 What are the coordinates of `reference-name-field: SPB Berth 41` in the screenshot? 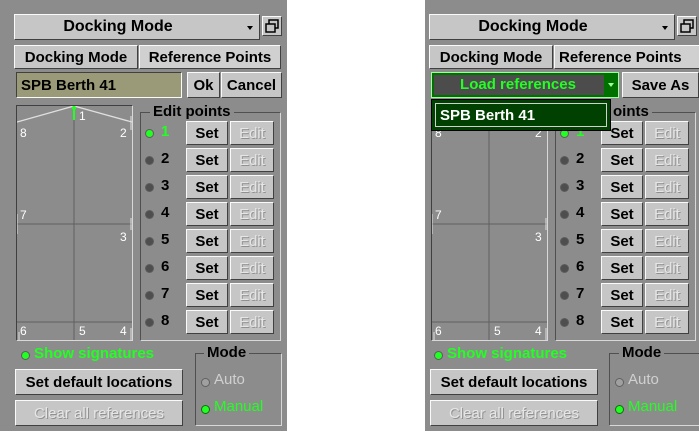 It's located at (99, 85).